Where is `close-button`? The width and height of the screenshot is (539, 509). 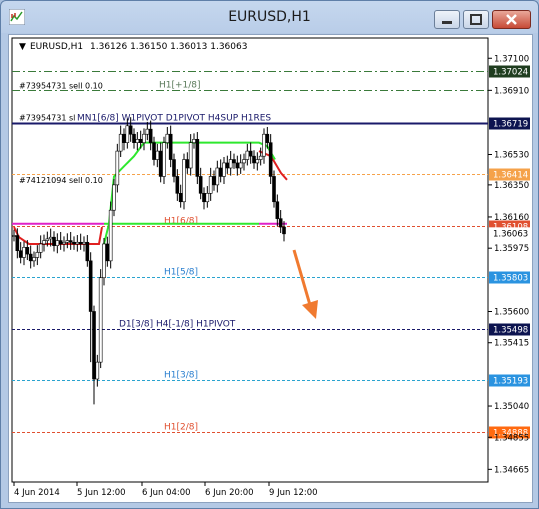 close-button is located at coordinates (511, 19).